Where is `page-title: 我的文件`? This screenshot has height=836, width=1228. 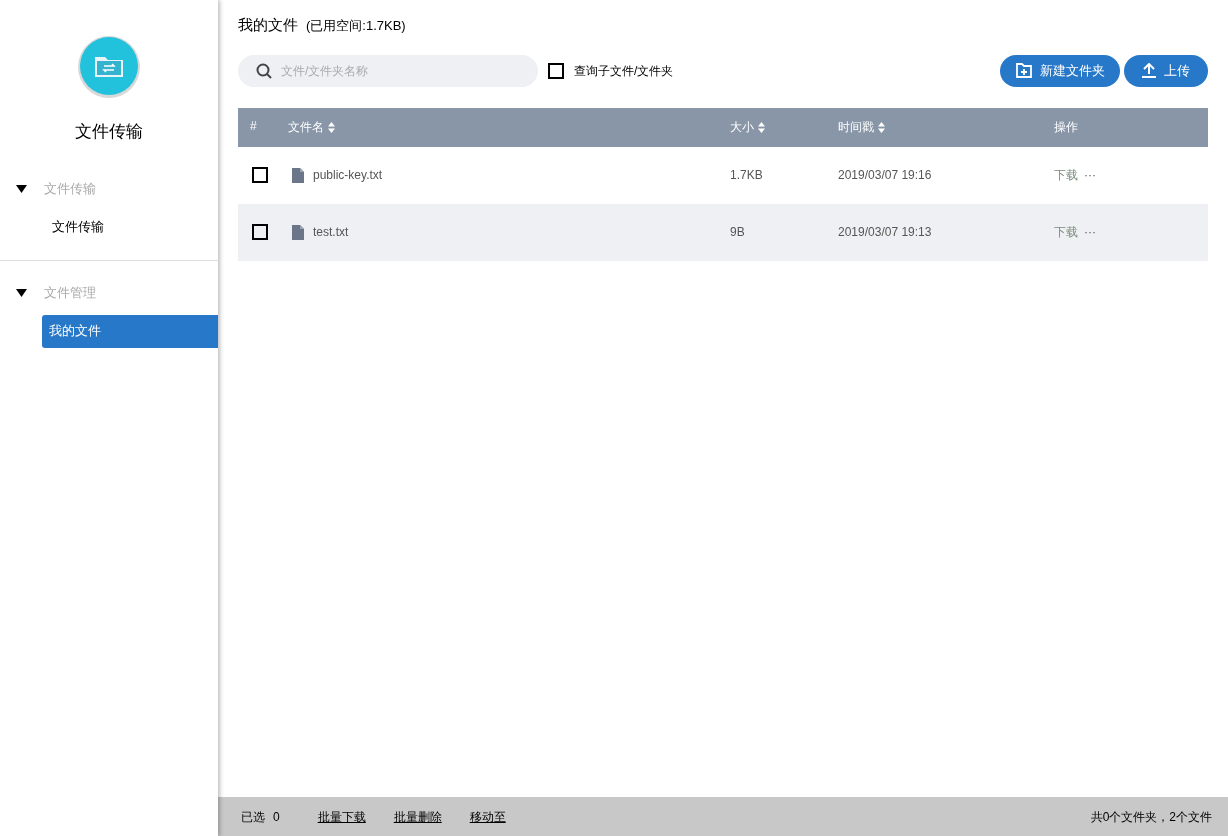
page-title: 我的文件 is located at coordinates (268, 25).